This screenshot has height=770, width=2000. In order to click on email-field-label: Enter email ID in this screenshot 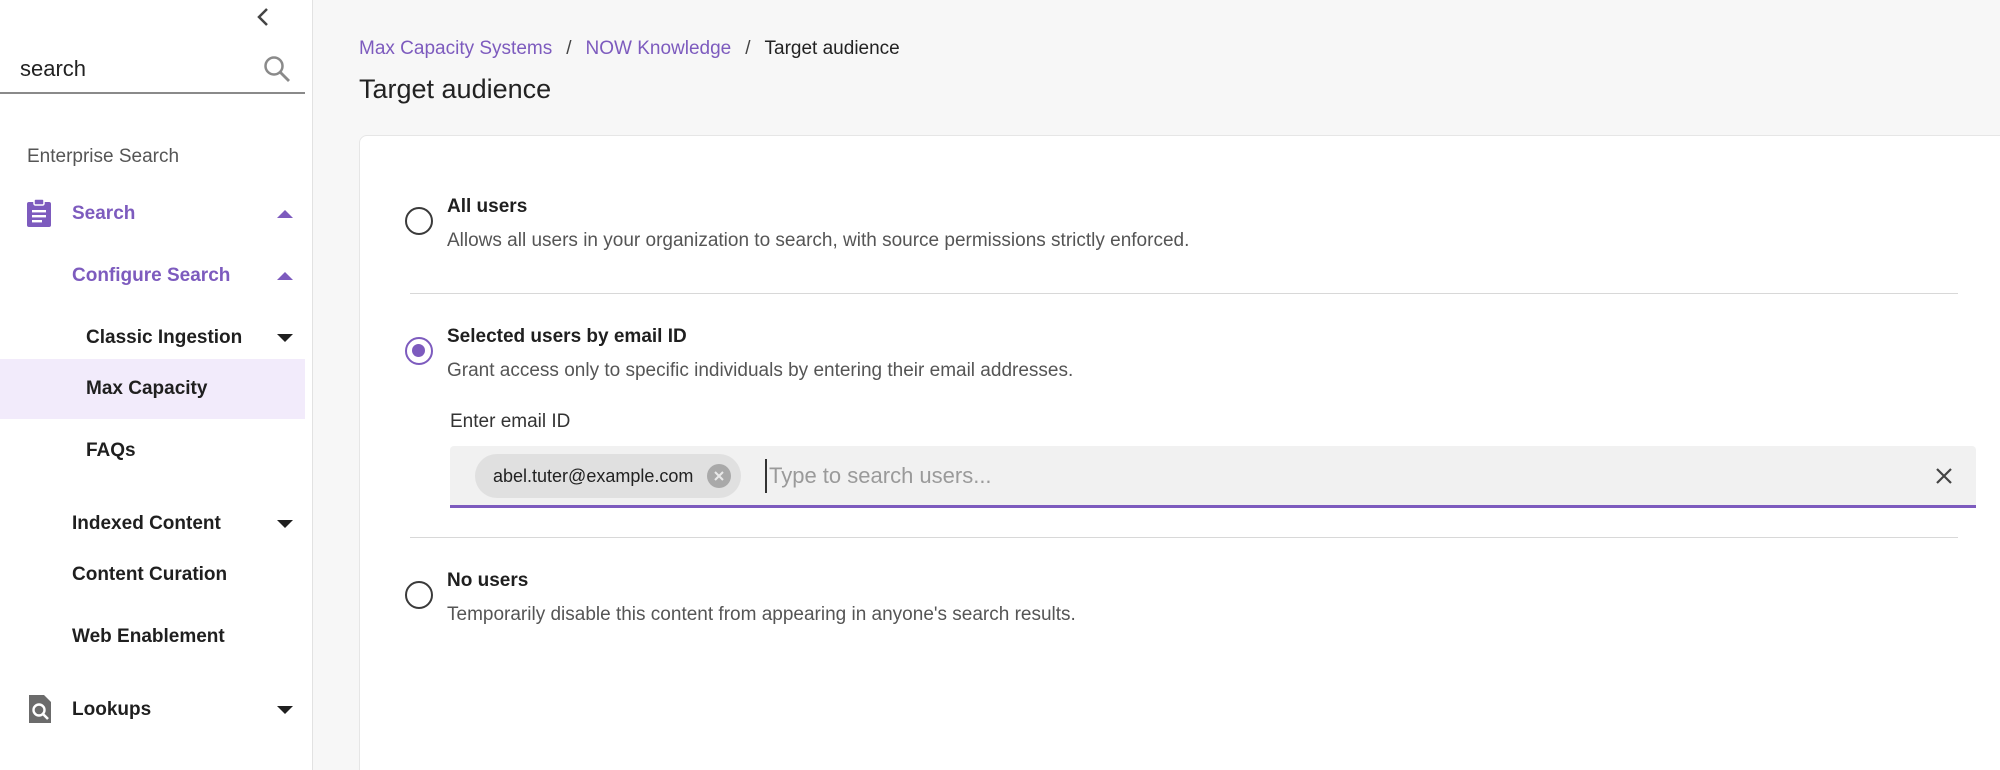, I will do `click(510, 421)`.